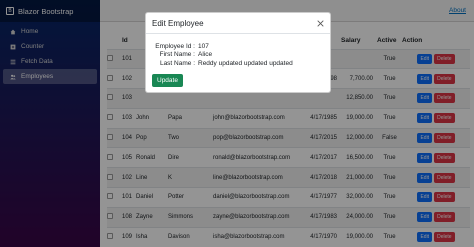 This screenshot has width=474, height=247. Describe the element at coordinates (238, 55) in the screenshot. I see `first-name-field: First Name : Alice` at that location.